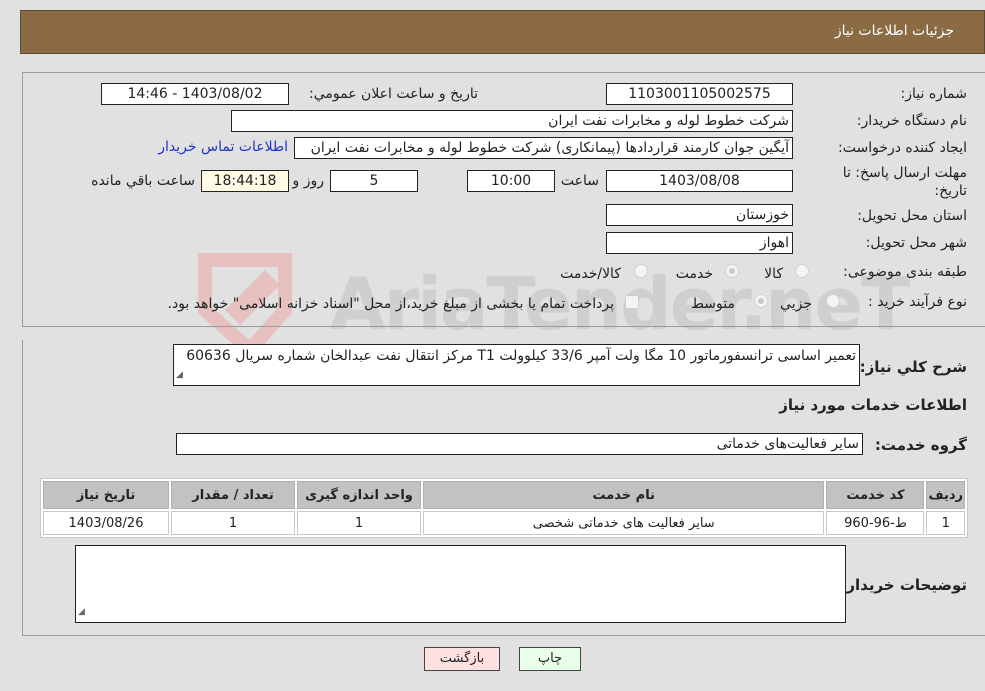 The height and width of the screenshot is (691, 985). Describe the element at coordinates (945, 523) in the screenshot. I see `cell-row-number: 1` at that location.